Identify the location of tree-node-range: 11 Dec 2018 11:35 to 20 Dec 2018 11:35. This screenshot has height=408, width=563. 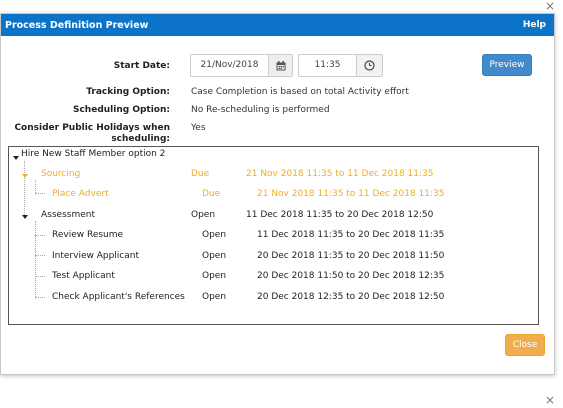
(351, 235).